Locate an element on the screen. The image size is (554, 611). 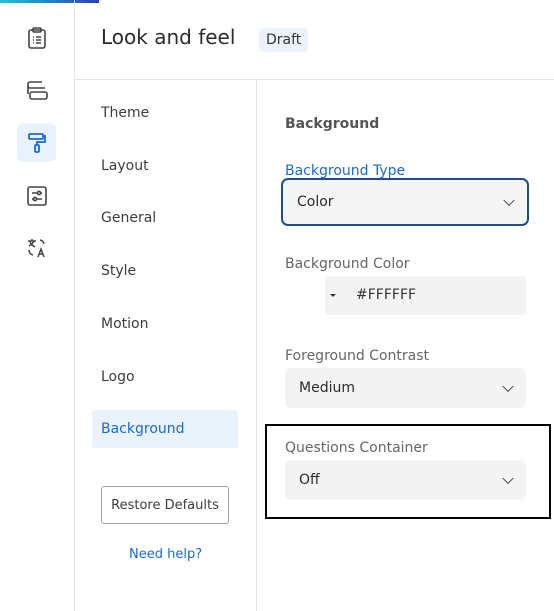
foreground-contrast-value: Medium is located at coordinates (327, 388).